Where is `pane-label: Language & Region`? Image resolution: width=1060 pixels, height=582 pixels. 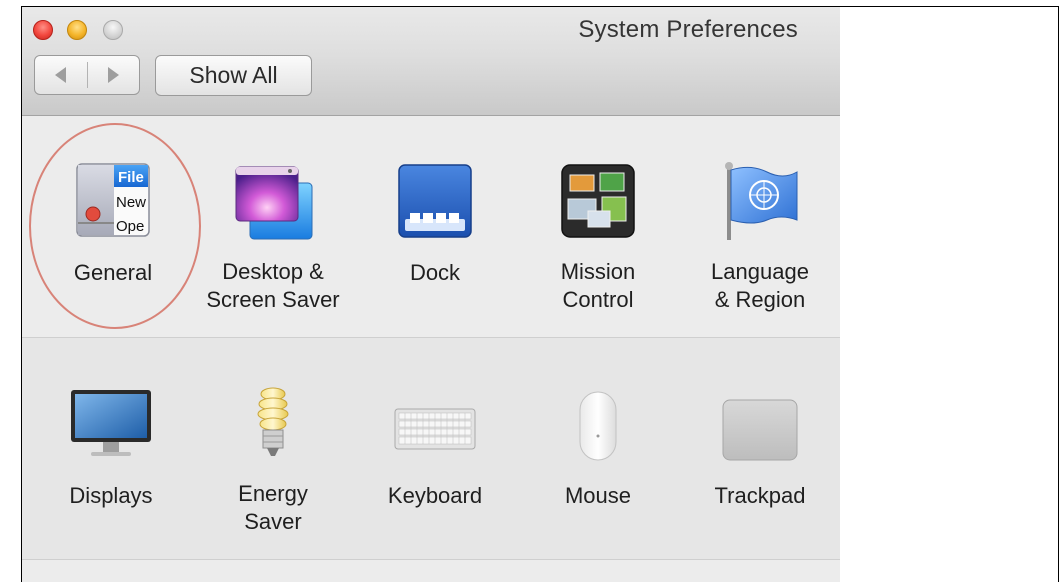 pane-label: Language & Region is located at coordinates (760, 285).